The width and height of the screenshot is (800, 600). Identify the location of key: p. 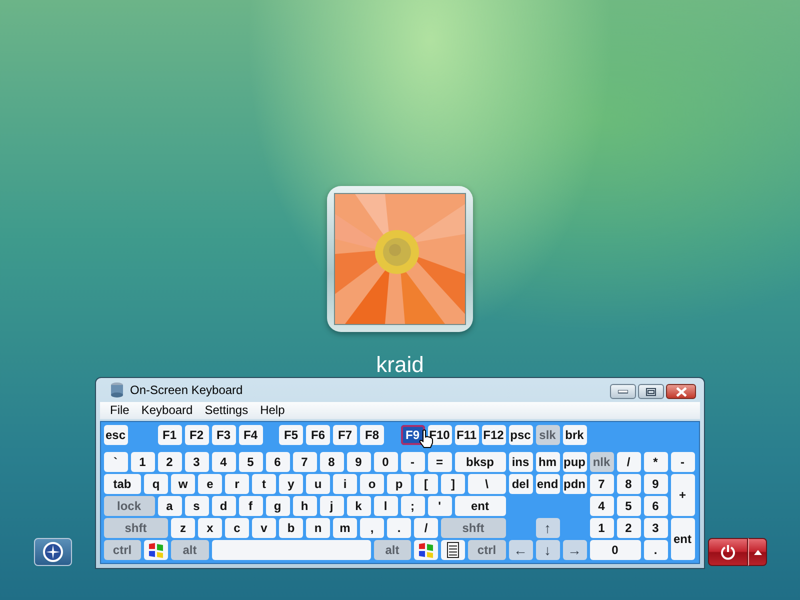
(399, 484).